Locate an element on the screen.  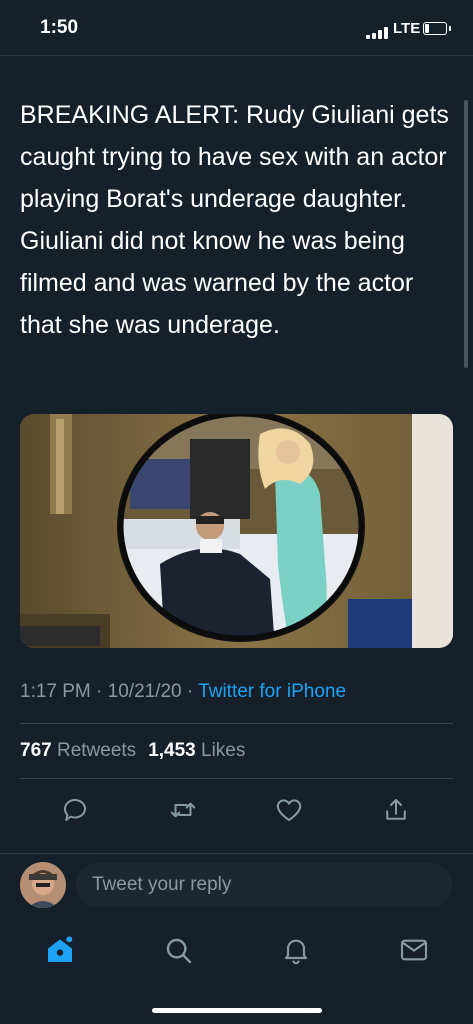
tab-search is located at coordinates (178, 950).